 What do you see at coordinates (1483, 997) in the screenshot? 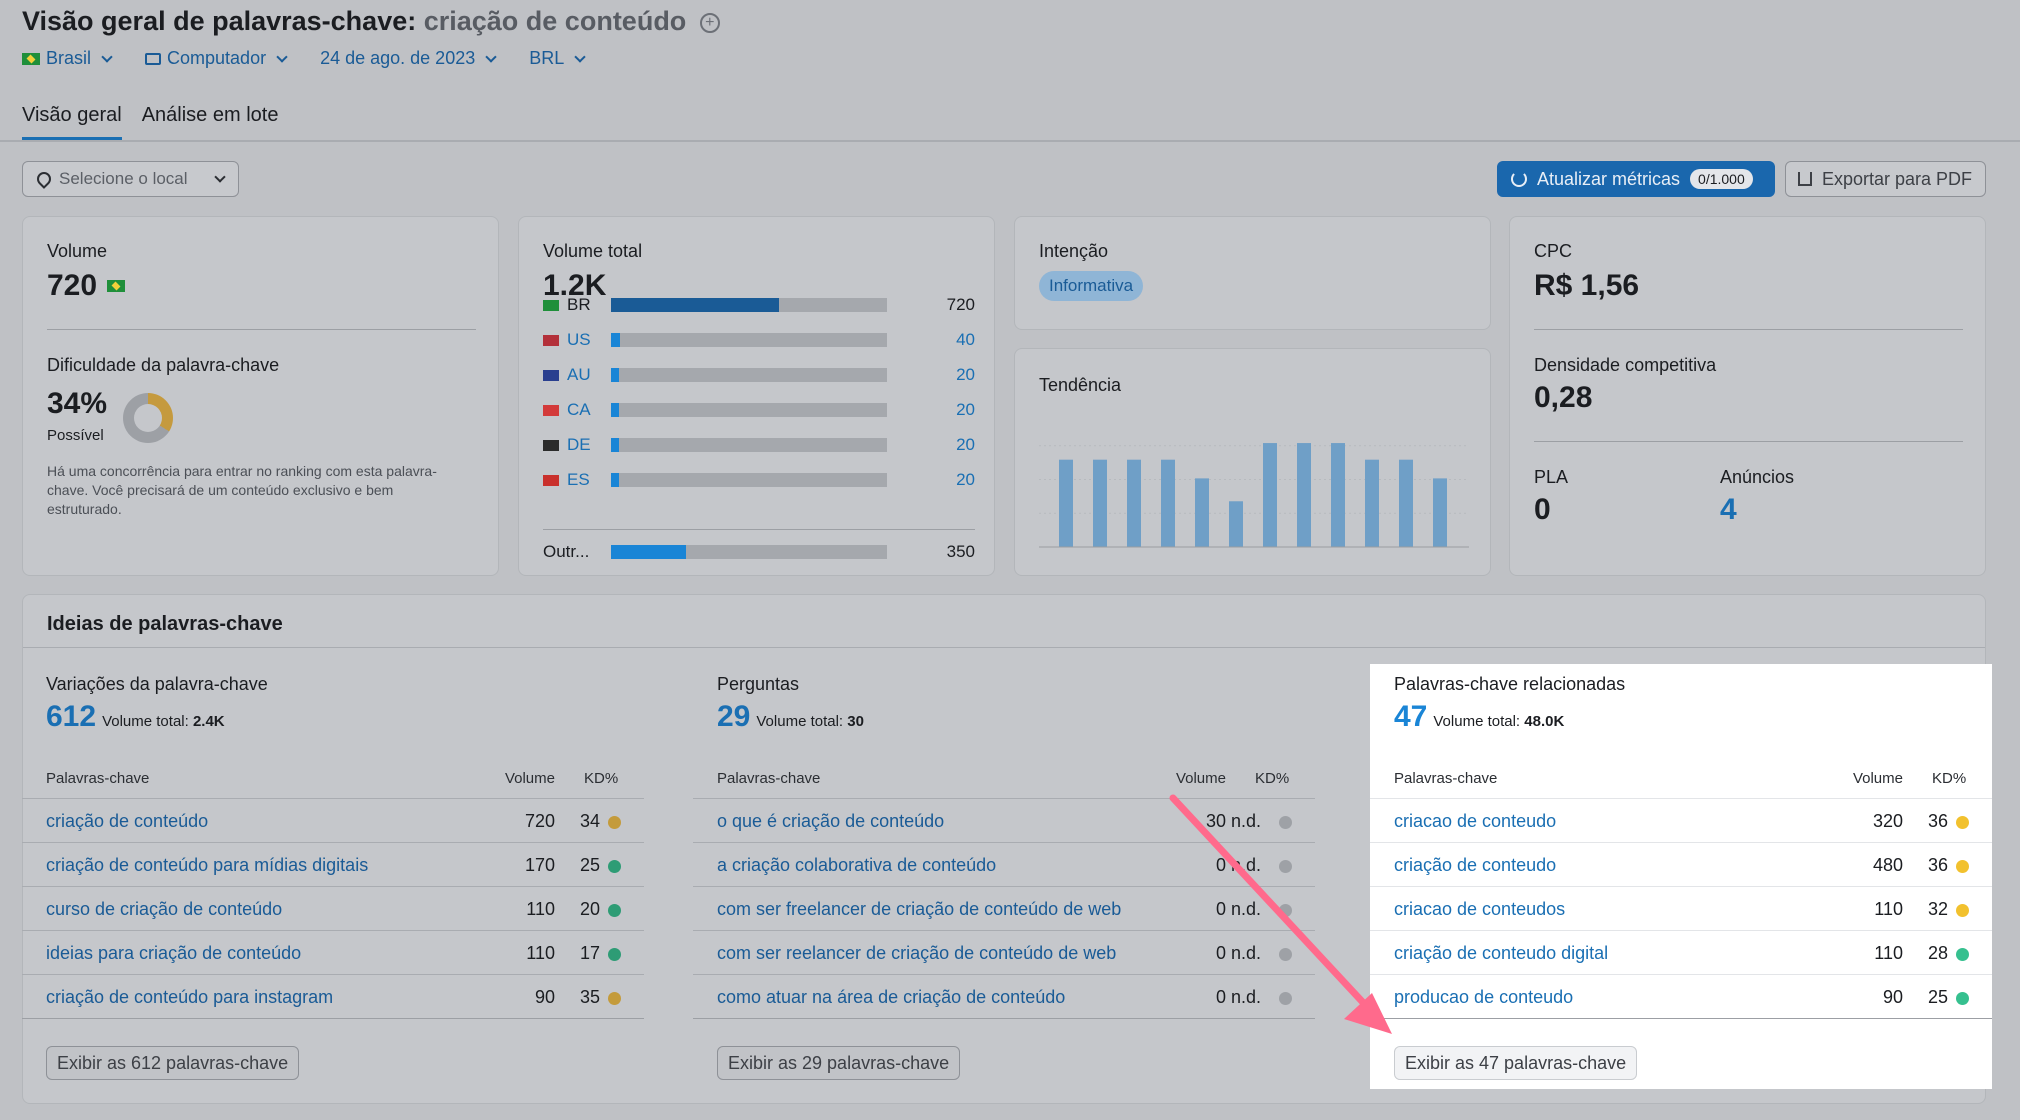
I see `keyword-link: producao de conteudo` at bounding box center [1483, 997].